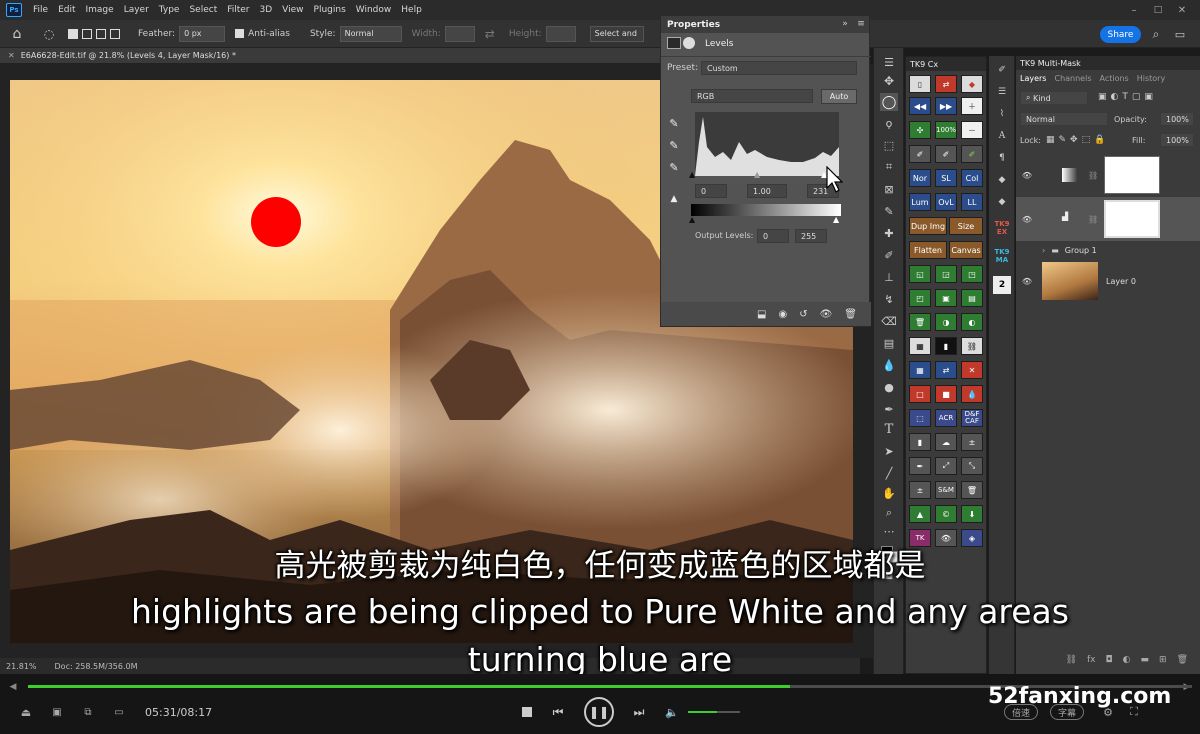 Image resolution: width=1200 pixels, height=734 pixels. Describe the element at coordinates (782, 314) in the screenshot. I see `view-previous-icon: ◉` at that location.